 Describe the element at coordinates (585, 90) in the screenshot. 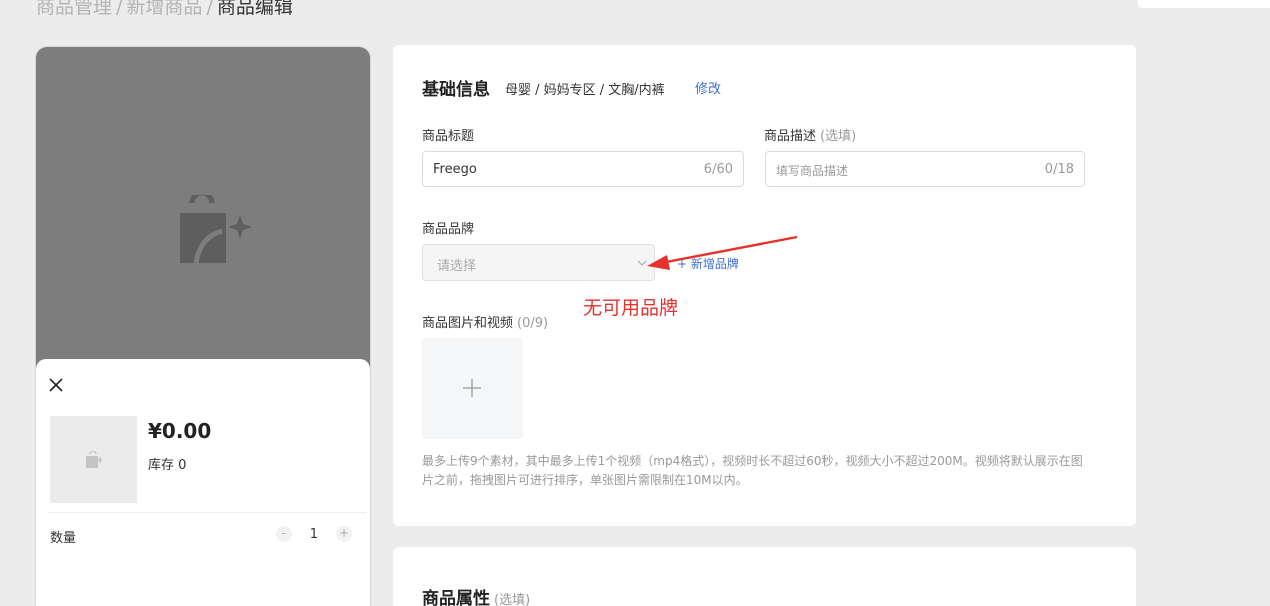

I see `category-path: 母婴 / 妈妈专区 / 文胸/内裤` at that location.